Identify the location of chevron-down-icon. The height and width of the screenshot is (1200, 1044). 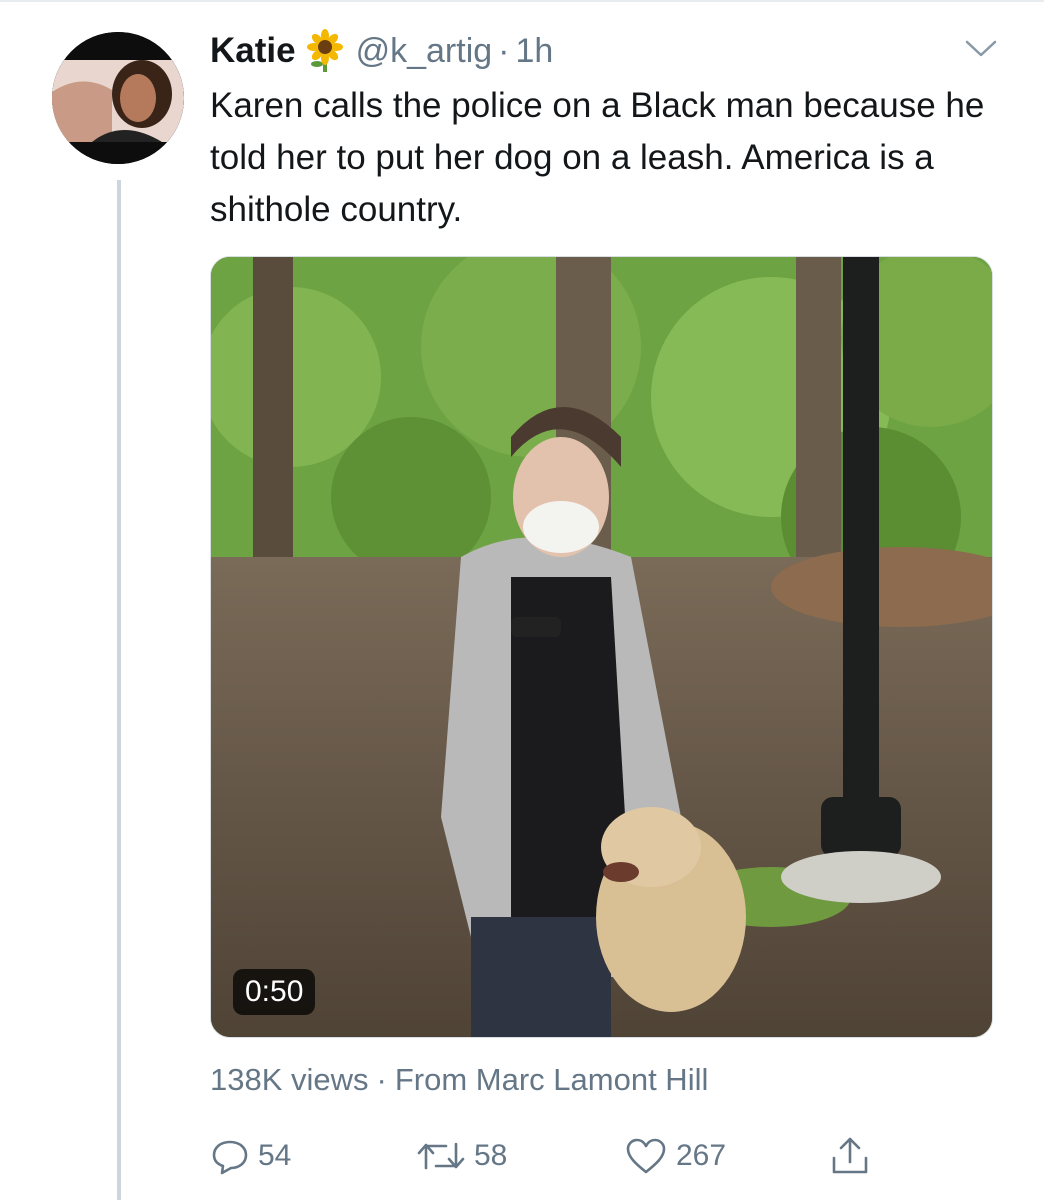
(981, 48).